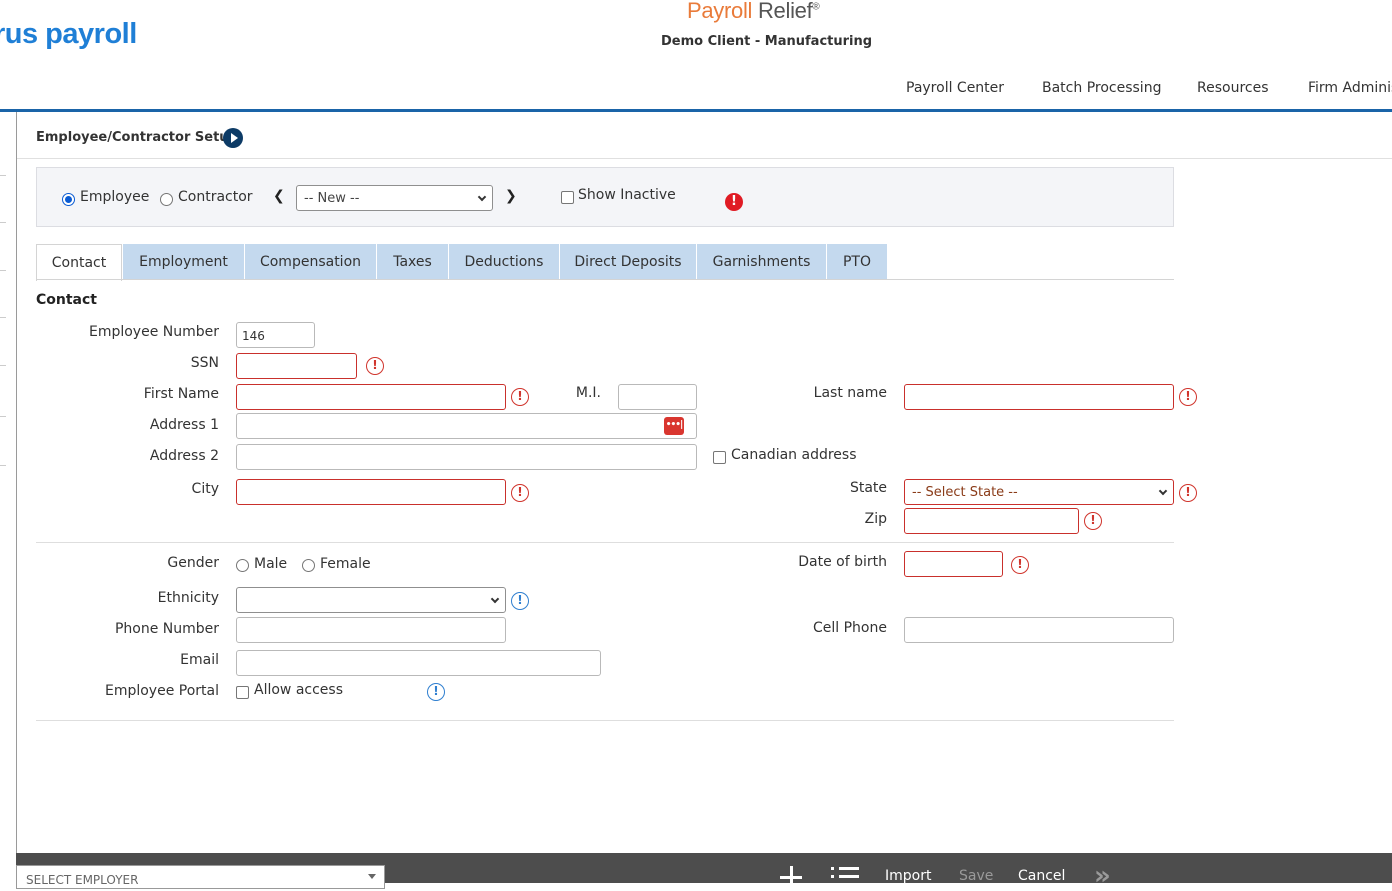  Describe the element at coordinates (199, 660) in the screenshot. I see `email-label: Email` at that location.